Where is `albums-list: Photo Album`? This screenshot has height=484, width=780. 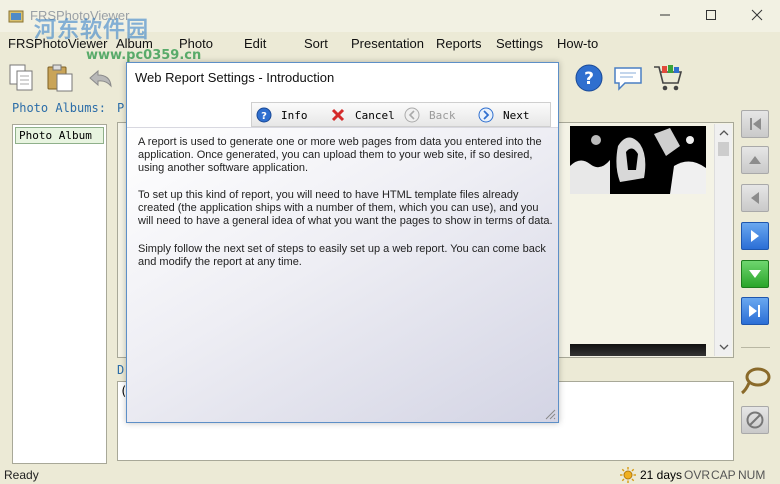 albums-list: Photo Album is located at coordinates (59, 294).